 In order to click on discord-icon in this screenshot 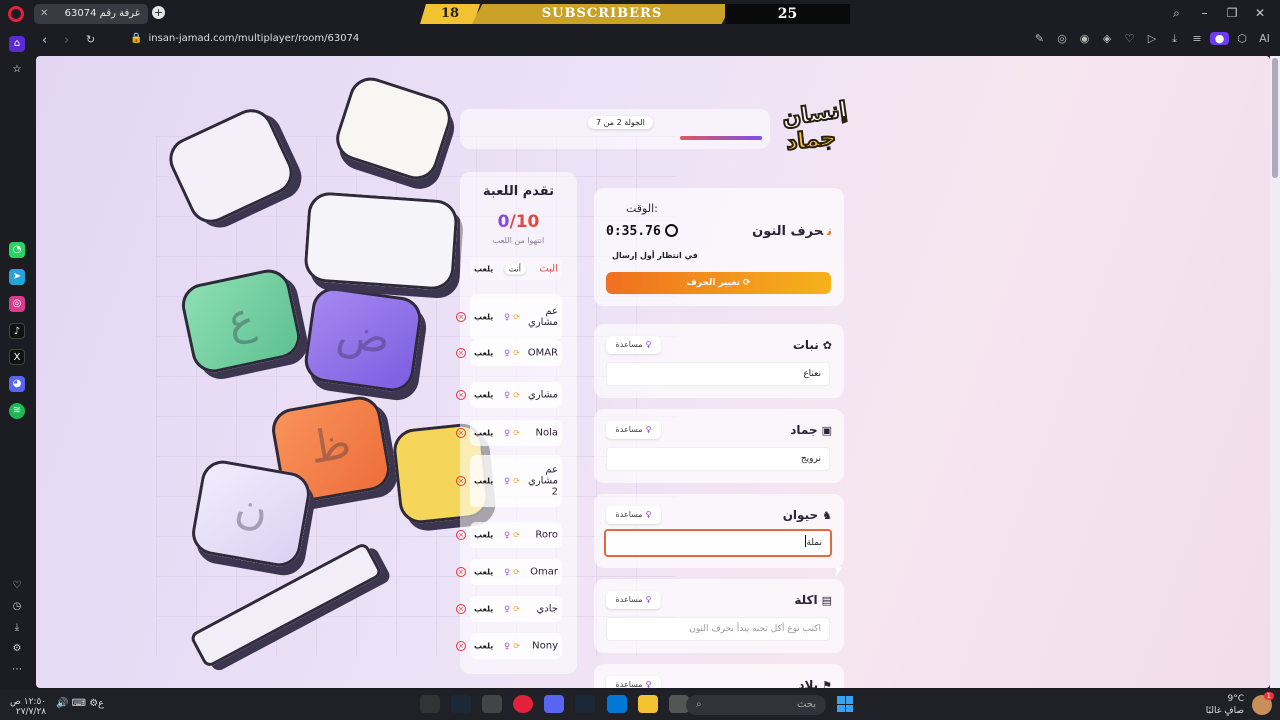, I will do `click(554, 704)`.